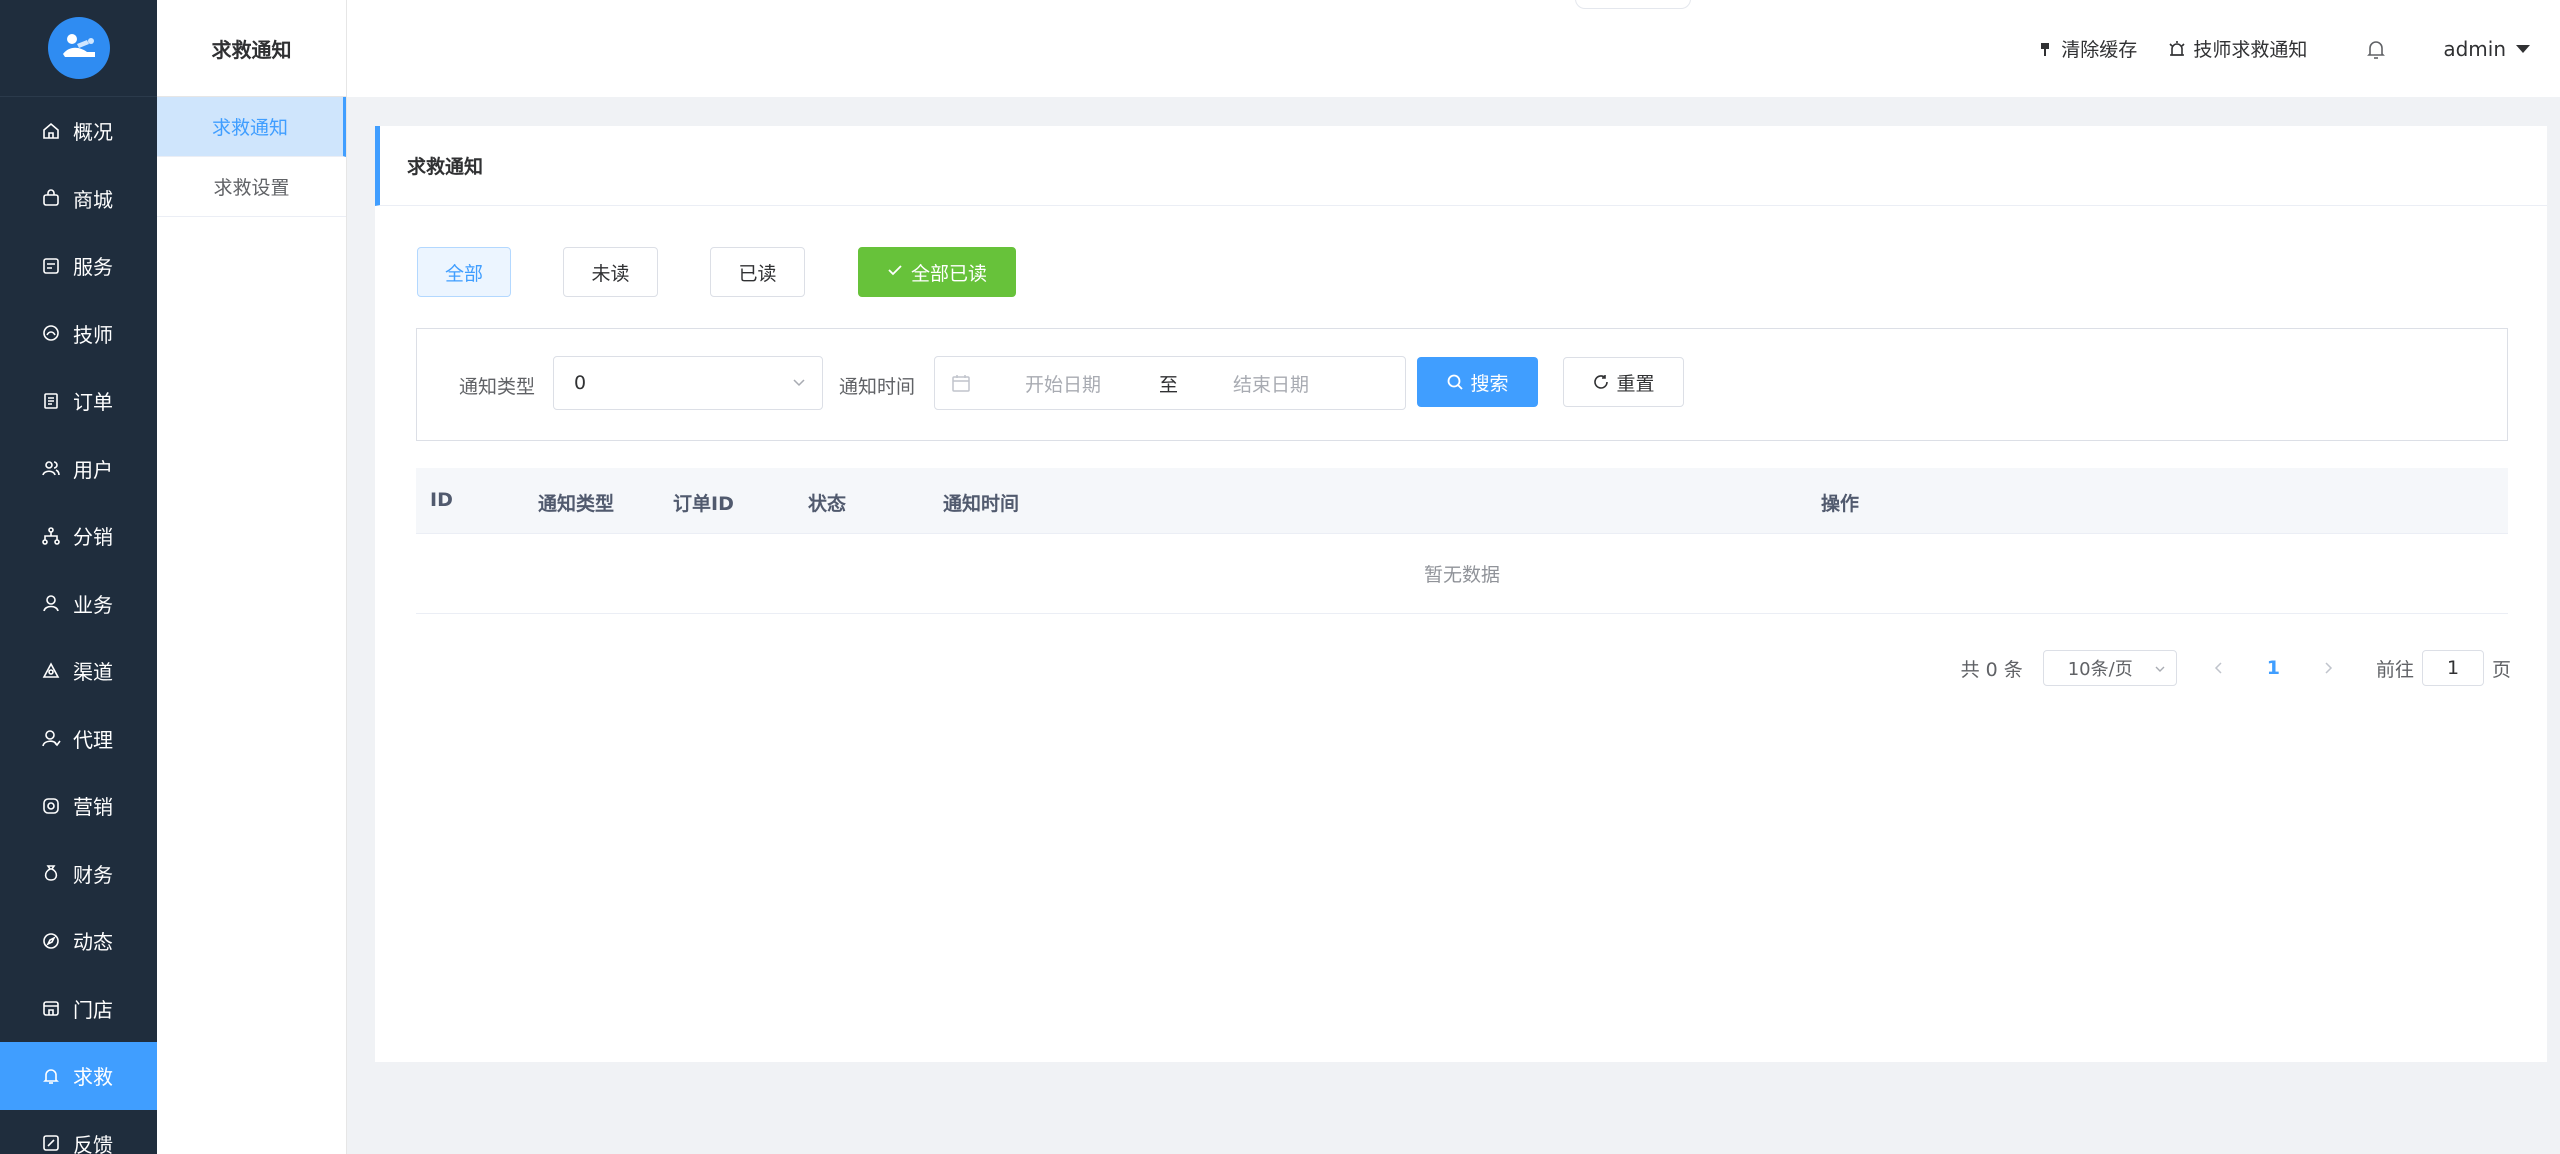 The image size is (2560, 1154). Describe the element at coordinates (51, 536) in the screenshot. I see `distribution-icon` at that location.